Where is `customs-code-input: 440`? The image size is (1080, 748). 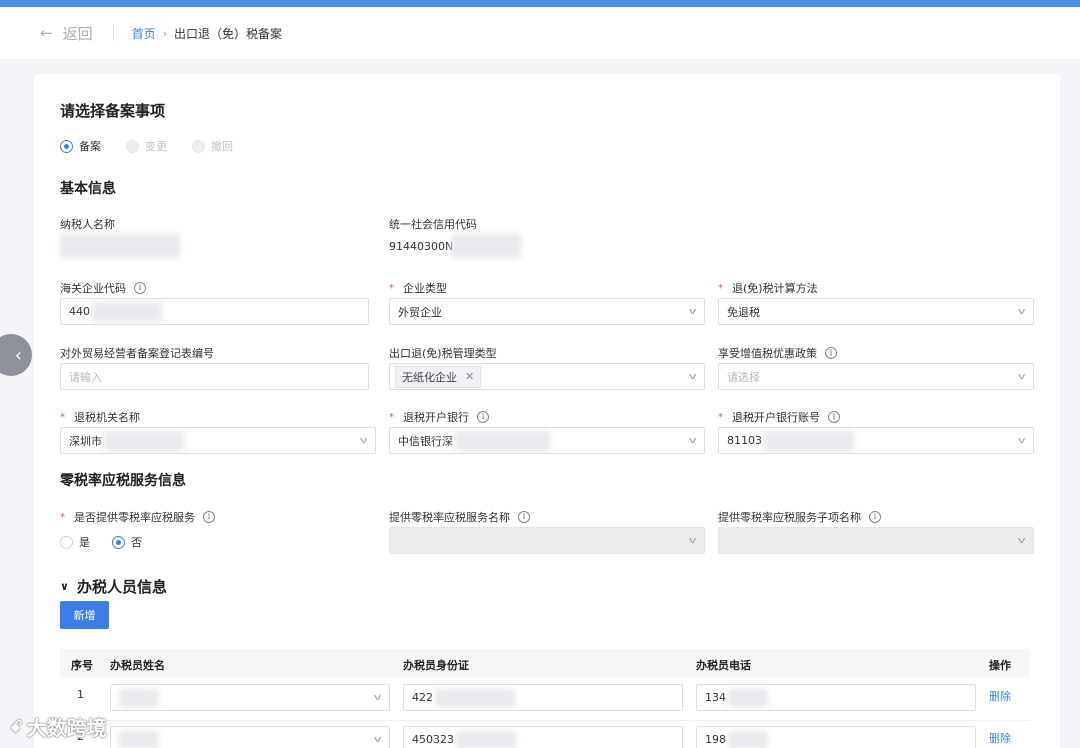 customs-code-input: 440 is located at coordinates (214, 311).